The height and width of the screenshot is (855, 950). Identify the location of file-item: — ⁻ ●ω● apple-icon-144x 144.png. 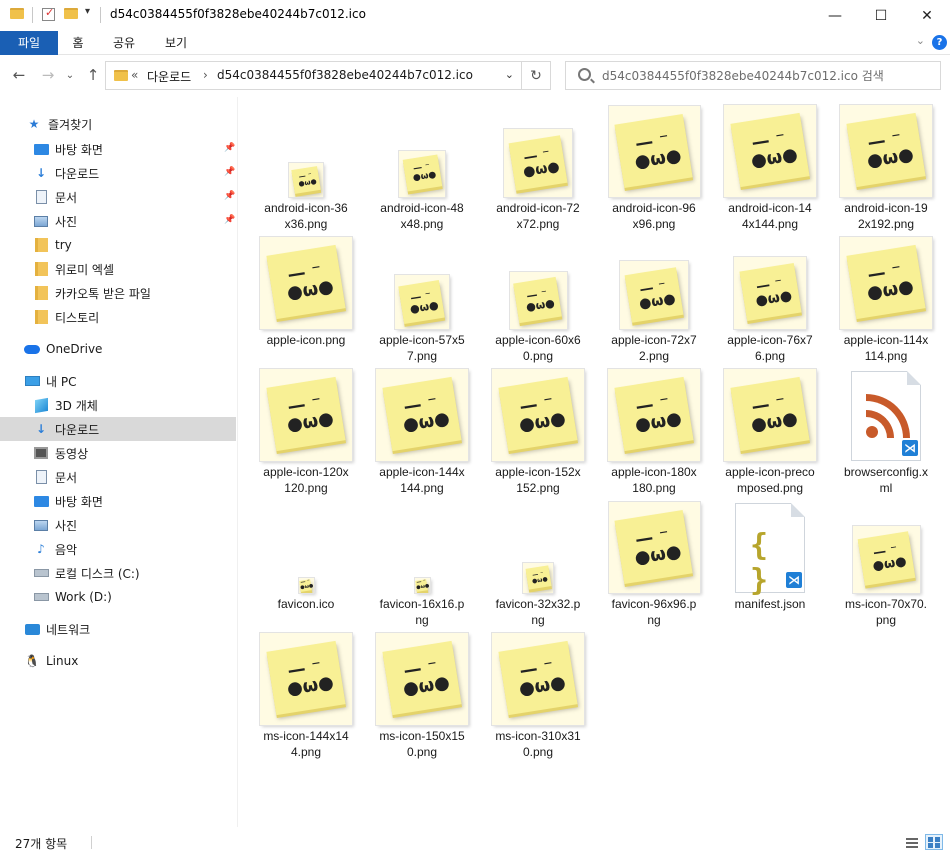
(422, 428).